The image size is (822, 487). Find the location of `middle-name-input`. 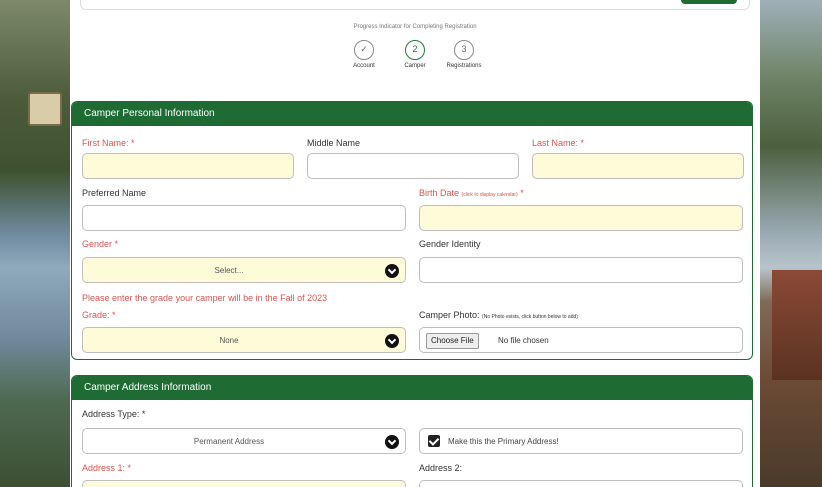

middle-name-input is located at coordinates (413, 166).